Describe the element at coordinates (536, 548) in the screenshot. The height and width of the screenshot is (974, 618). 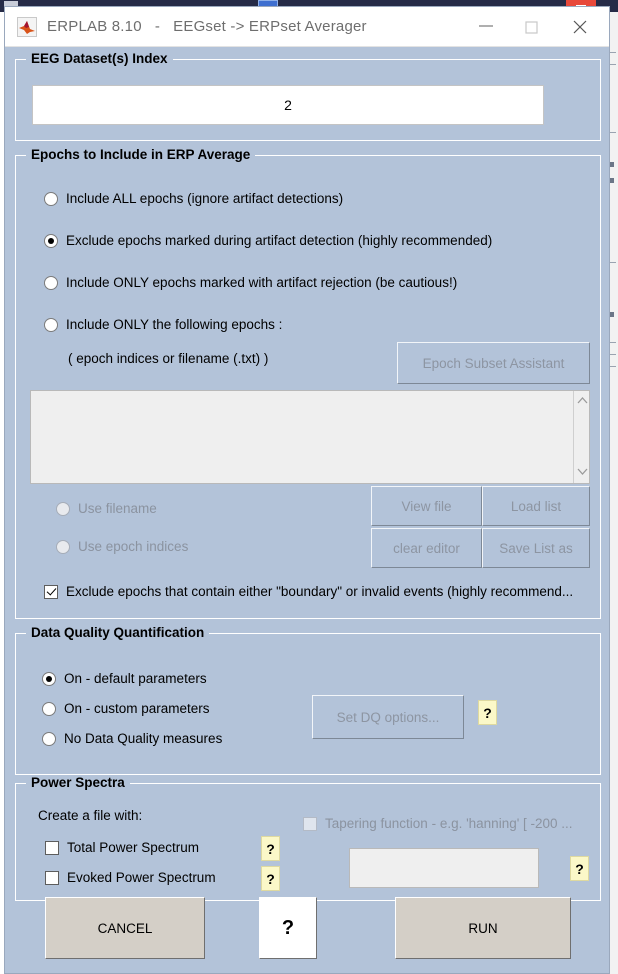
I see `save-list-as-button: Save List as` at that location.